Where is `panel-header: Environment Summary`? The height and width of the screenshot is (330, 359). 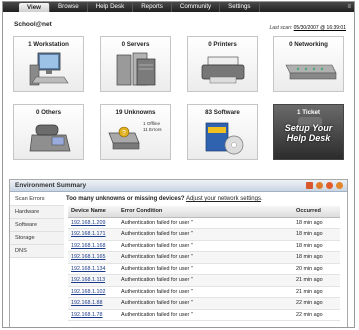 panel-header: Environment Summary is located at coordinates (178, 186).